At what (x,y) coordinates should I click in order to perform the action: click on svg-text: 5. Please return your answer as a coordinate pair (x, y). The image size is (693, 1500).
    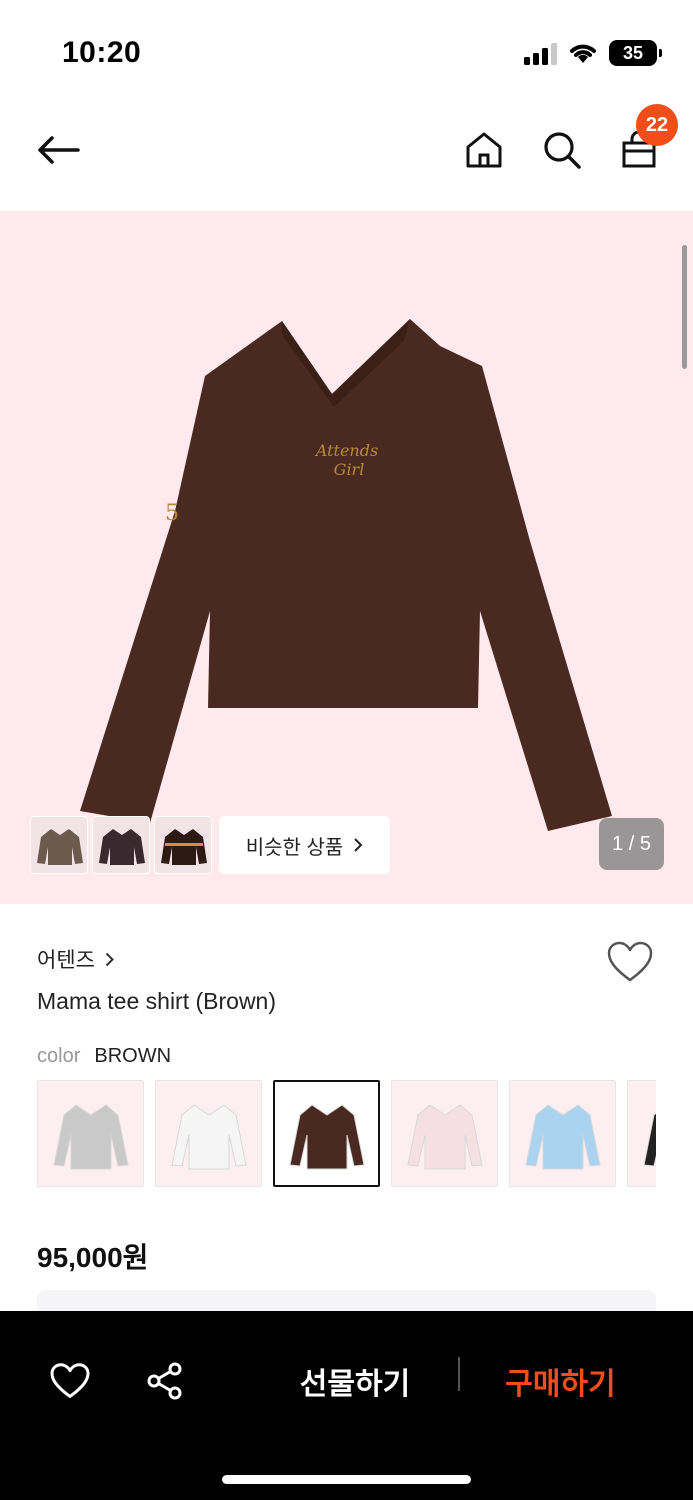
    Looking at the image, I should click on (172, 513).